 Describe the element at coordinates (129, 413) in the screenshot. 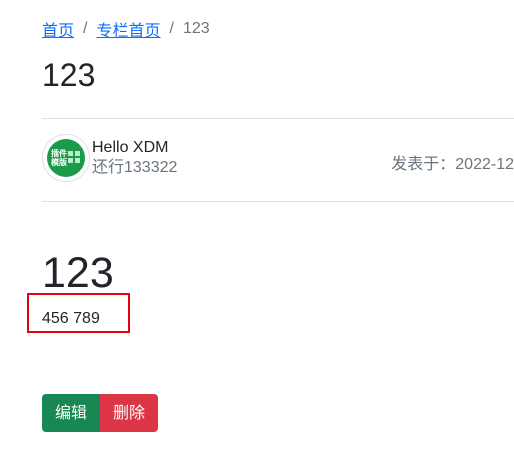

I see `delete-button: 删除` at that location.